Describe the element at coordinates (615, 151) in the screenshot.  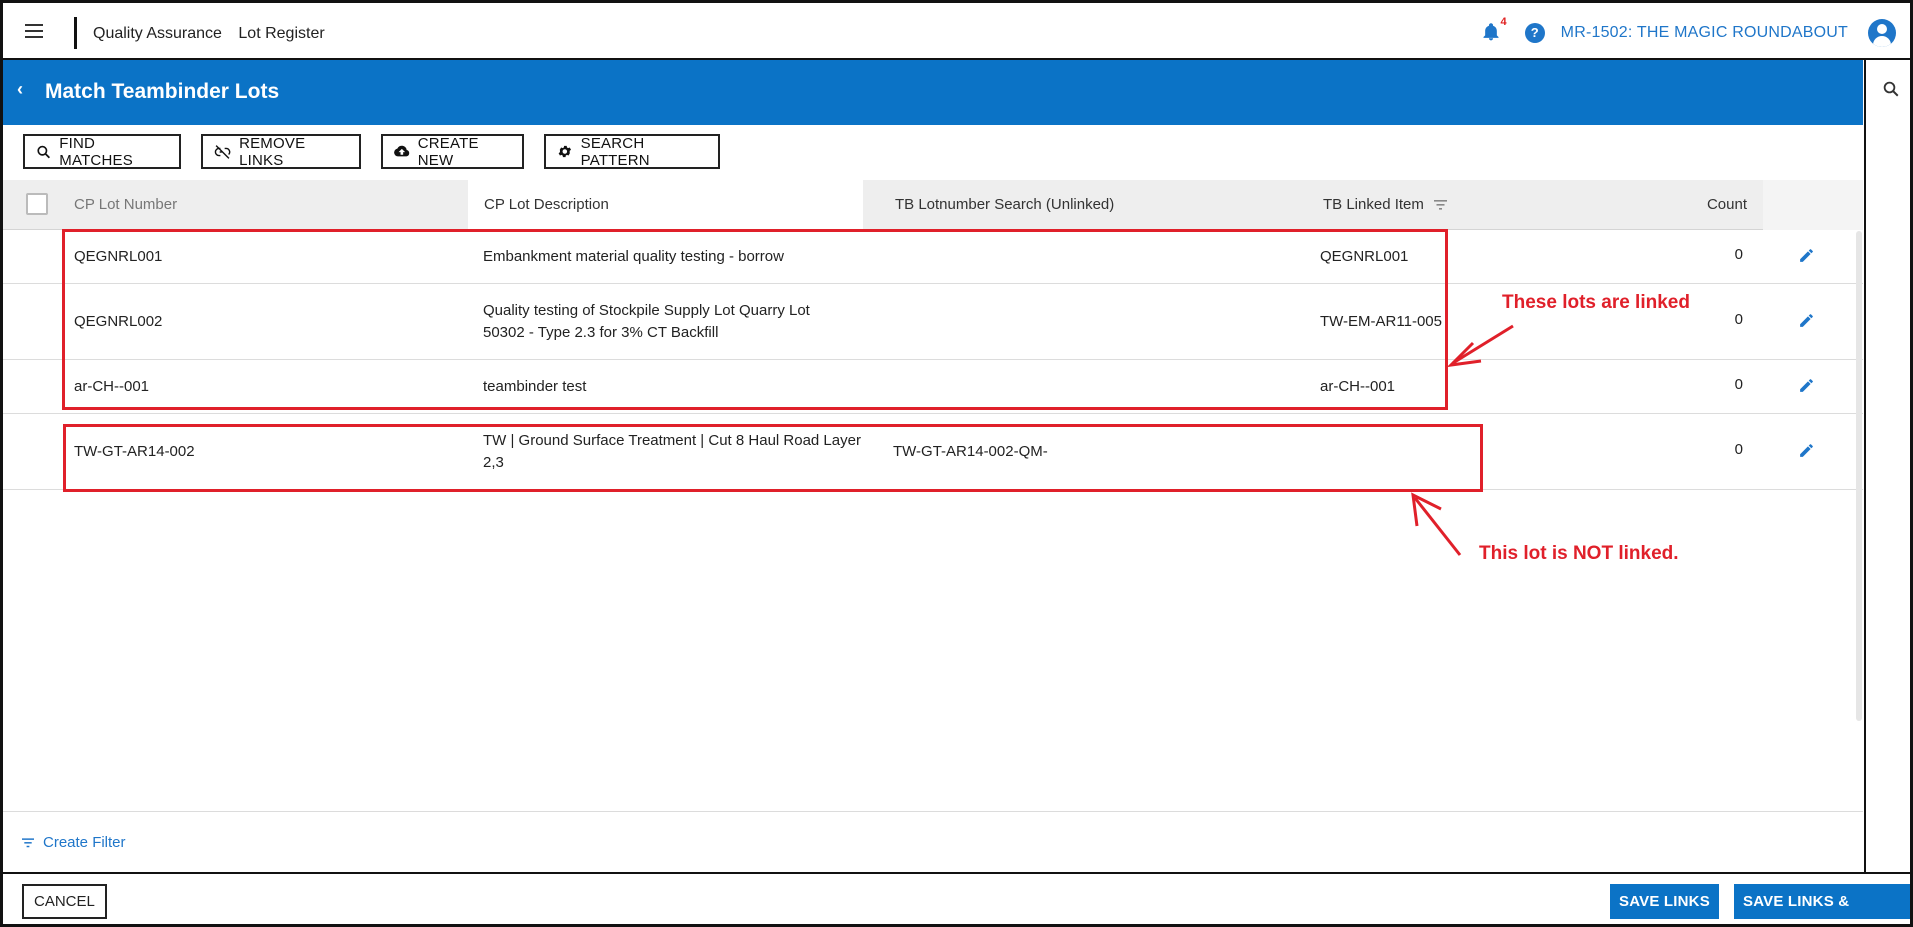
I see `search-pattern-label: SEARCH PATTERN` at that location.